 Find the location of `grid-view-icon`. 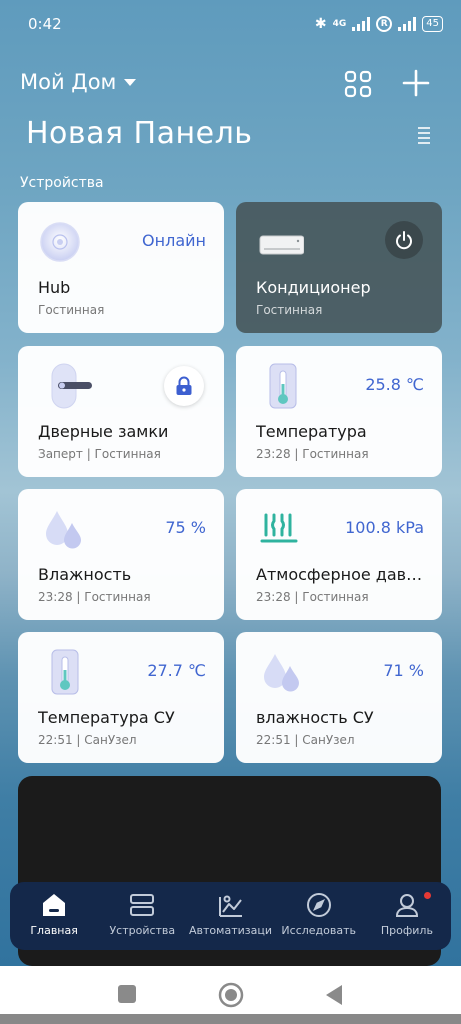

grid-view-icon is located at coordinates (358, 84).